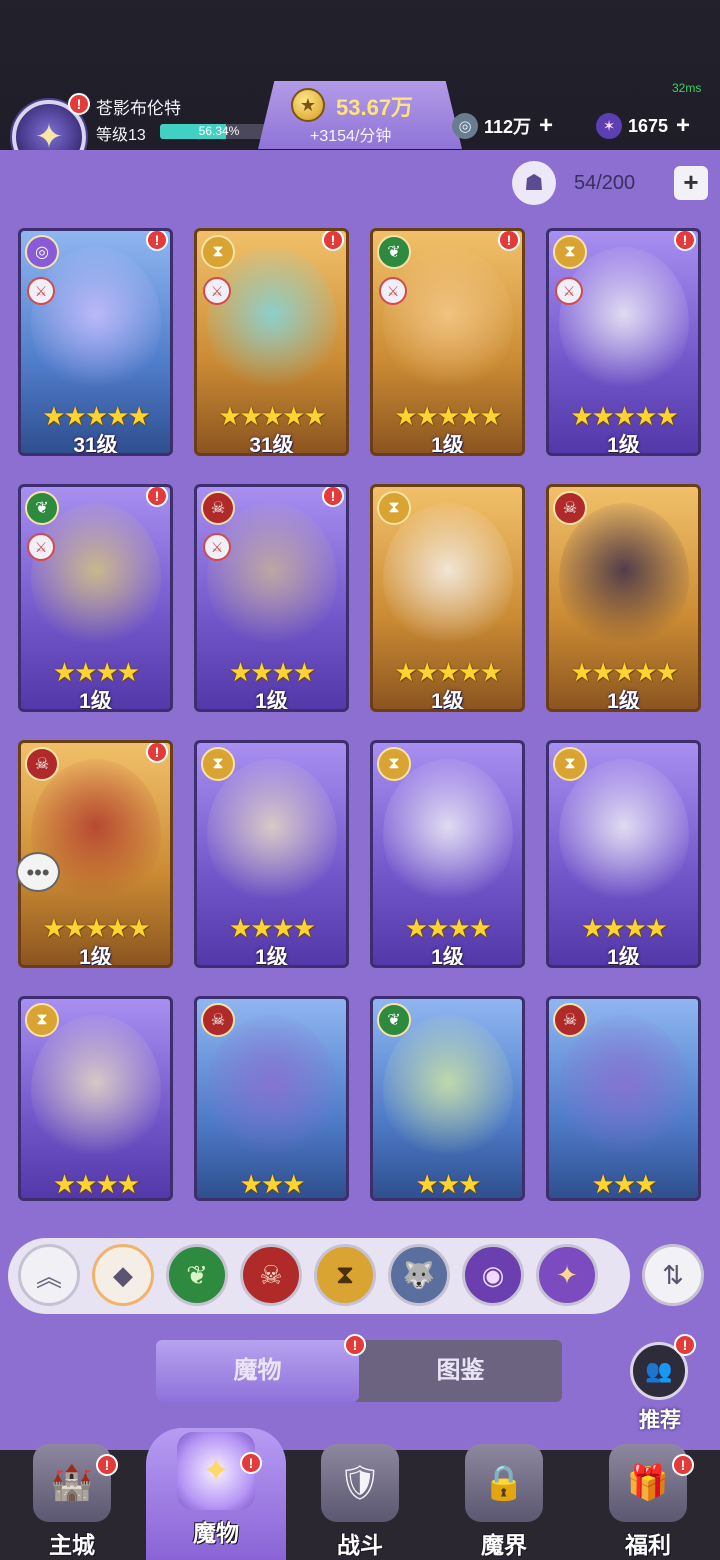  I want to click on chat-bubble-button: •••, so click(38, 872).